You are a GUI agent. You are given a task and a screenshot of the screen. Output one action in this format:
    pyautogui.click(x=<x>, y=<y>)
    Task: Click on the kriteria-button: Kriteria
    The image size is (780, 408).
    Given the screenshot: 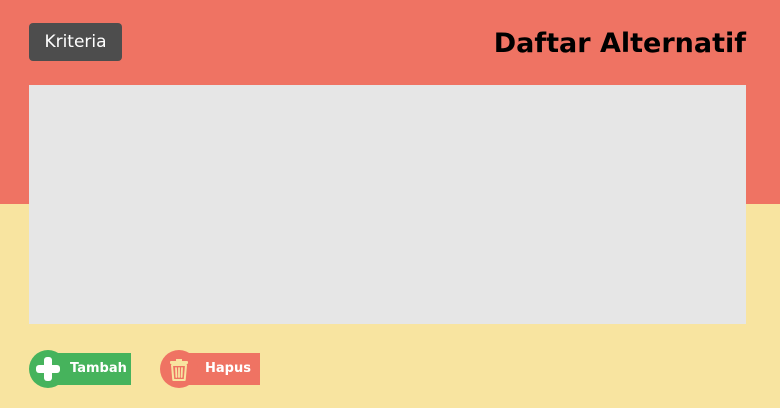 What is the action you would take?
    pyautogui.click(x=75, y=42)
    